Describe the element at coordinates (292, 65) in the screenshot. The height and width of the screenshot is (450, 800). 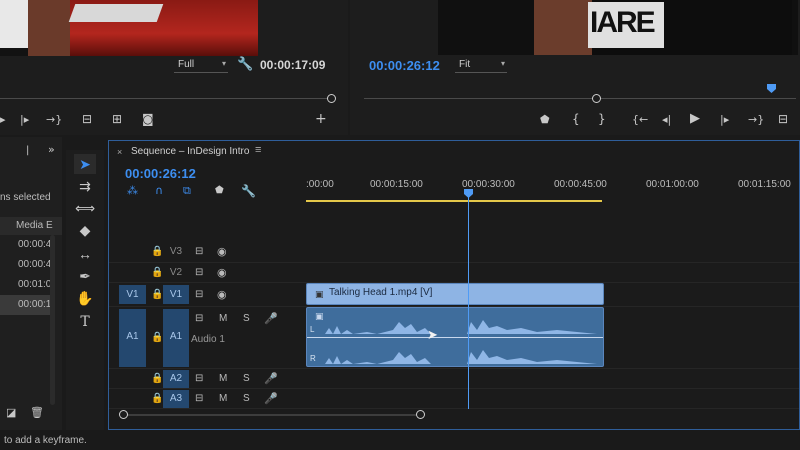
I see `source-timecode: 00:00:17:09` at that location.